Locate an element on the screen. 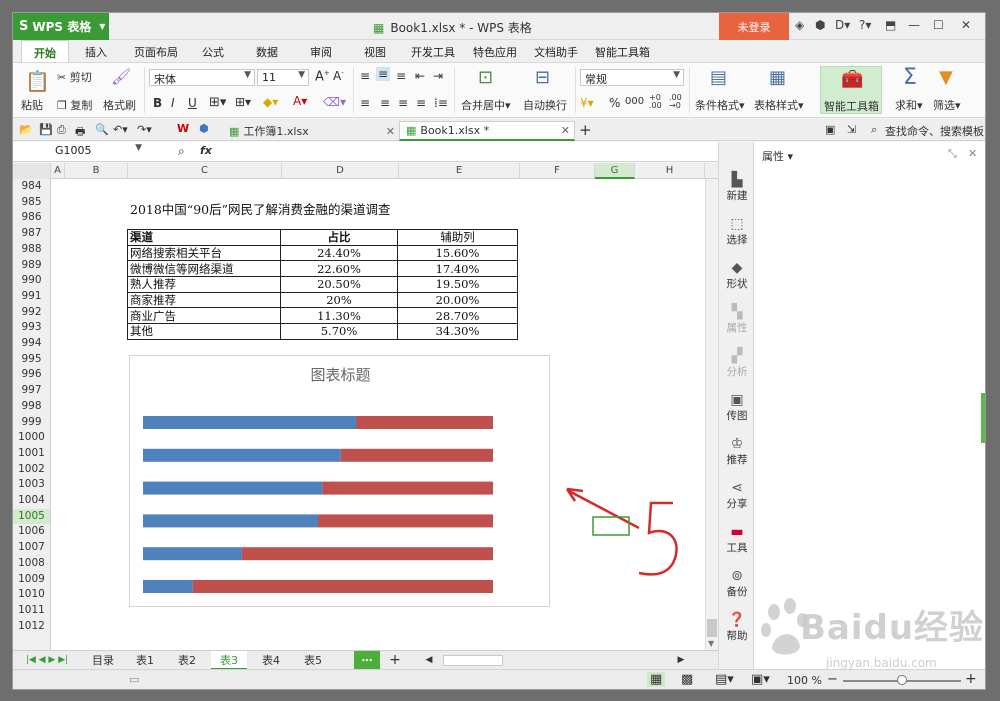  col-header-f: F is located at coordinates (557, 171).